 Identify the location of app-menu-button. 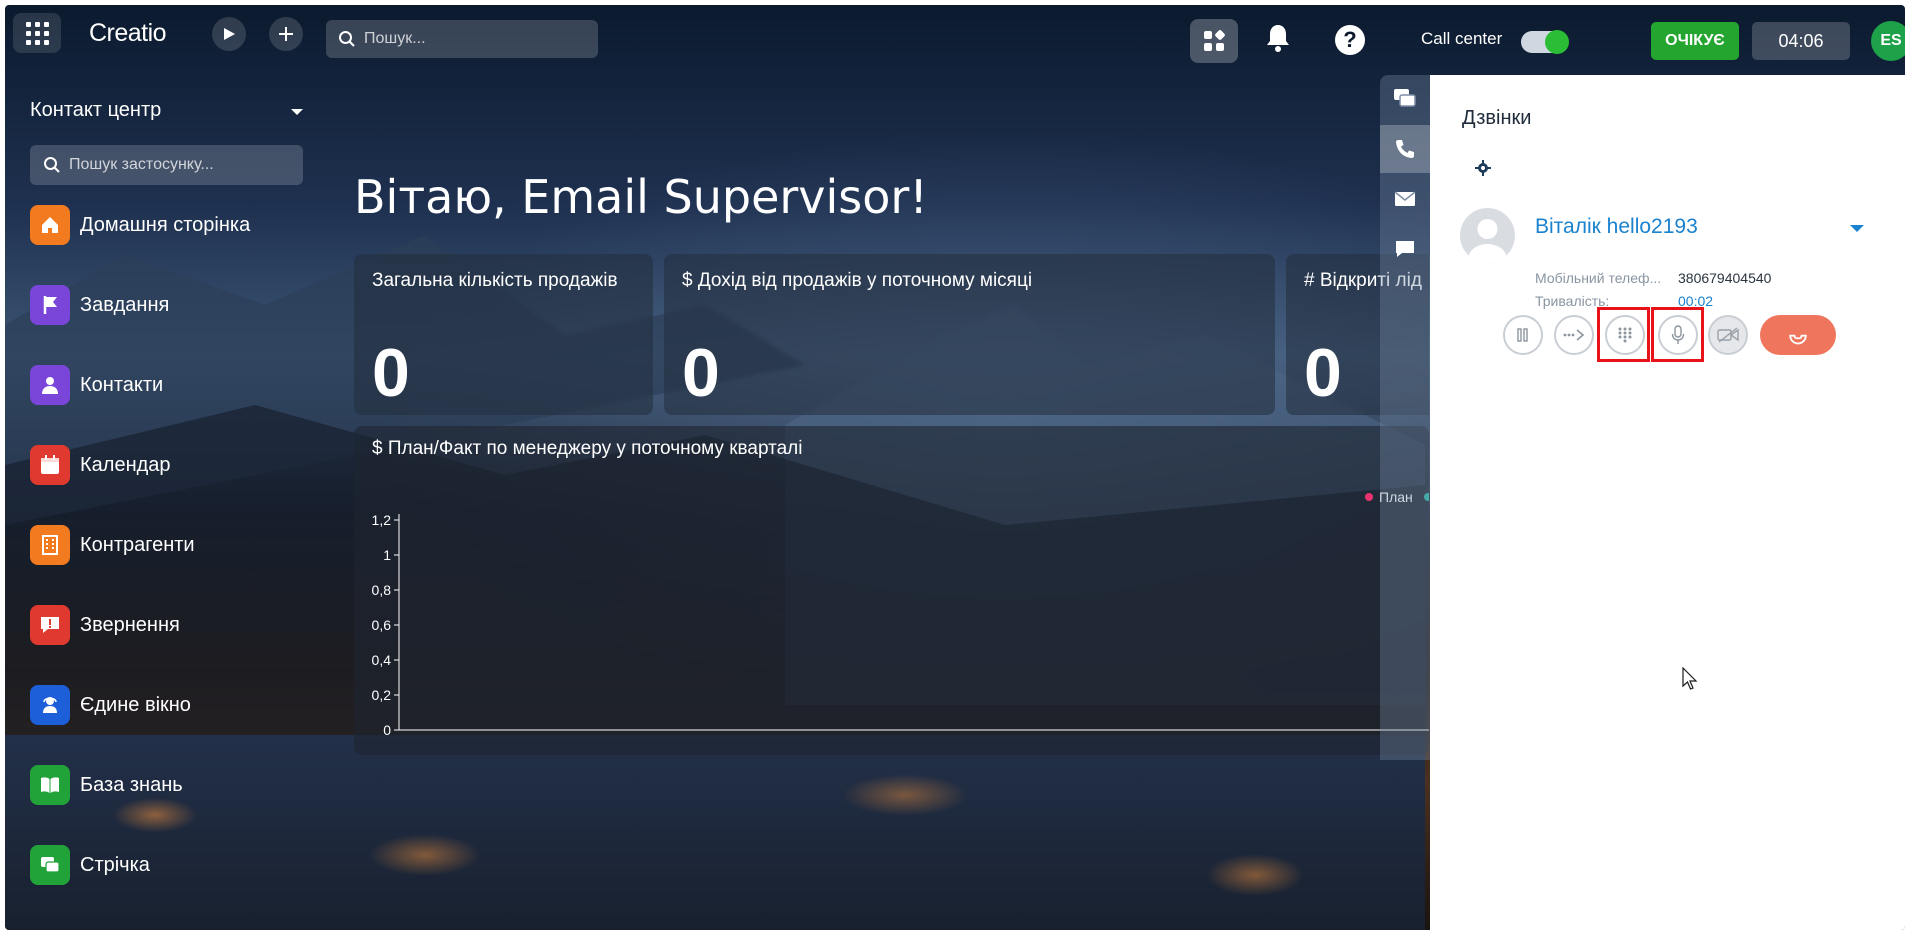
(37, 33).